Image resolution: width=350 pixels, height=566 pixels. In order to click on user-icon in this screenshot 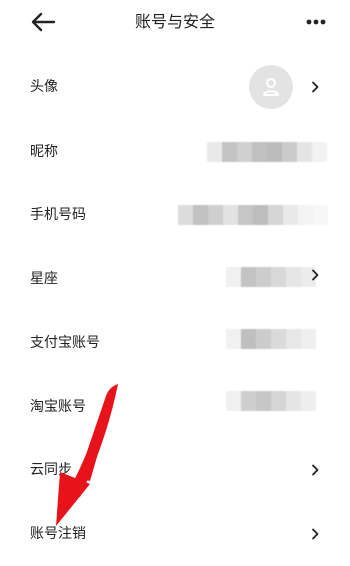, I will do `click(271, 87)`.